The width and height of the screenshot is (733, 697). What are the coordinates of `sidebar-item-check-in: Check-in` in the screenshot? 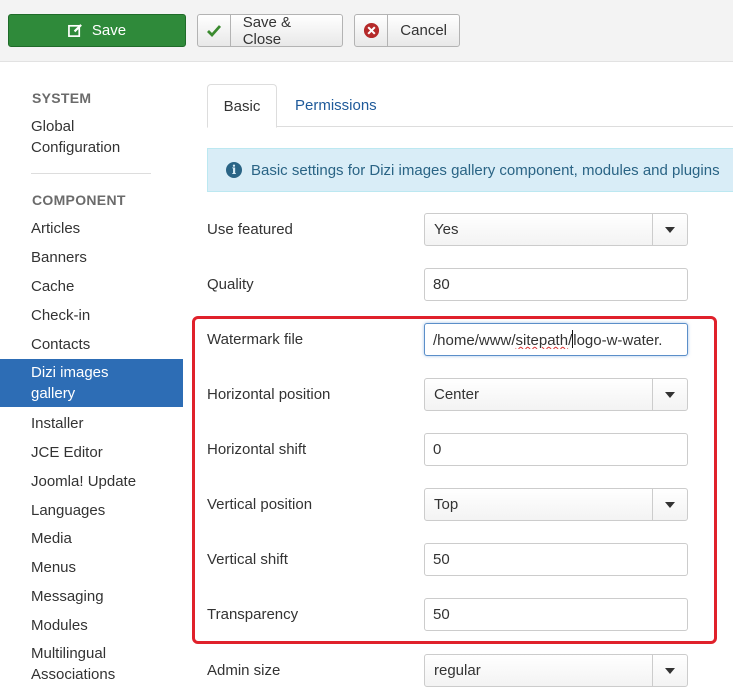 It's located at (106, 315).